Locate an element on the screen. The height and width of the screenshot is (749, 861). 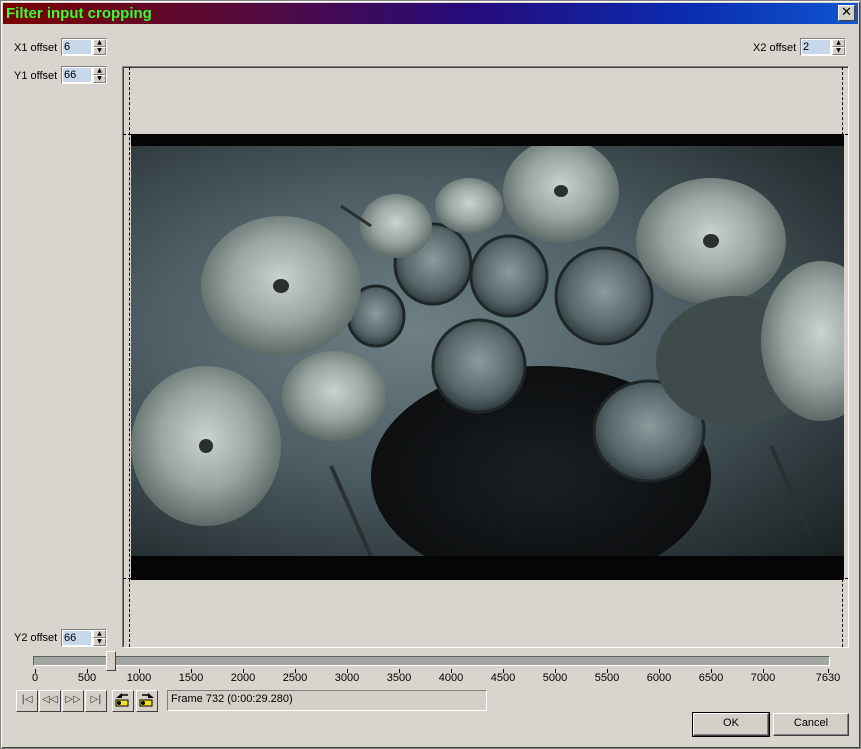
key-next-icon is located at coordinates (146, 700).